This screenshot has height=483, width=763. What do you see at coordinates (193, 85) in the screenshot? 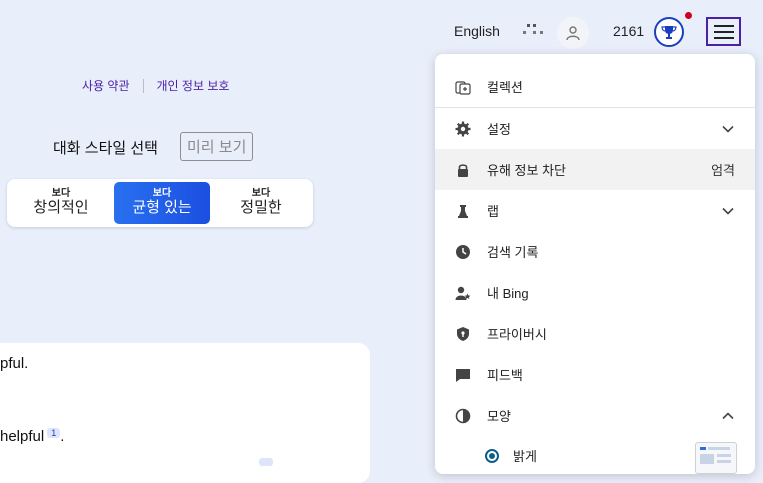
I see `privacy-link: 개인 정보 보호` at bounding box center [193, 85].